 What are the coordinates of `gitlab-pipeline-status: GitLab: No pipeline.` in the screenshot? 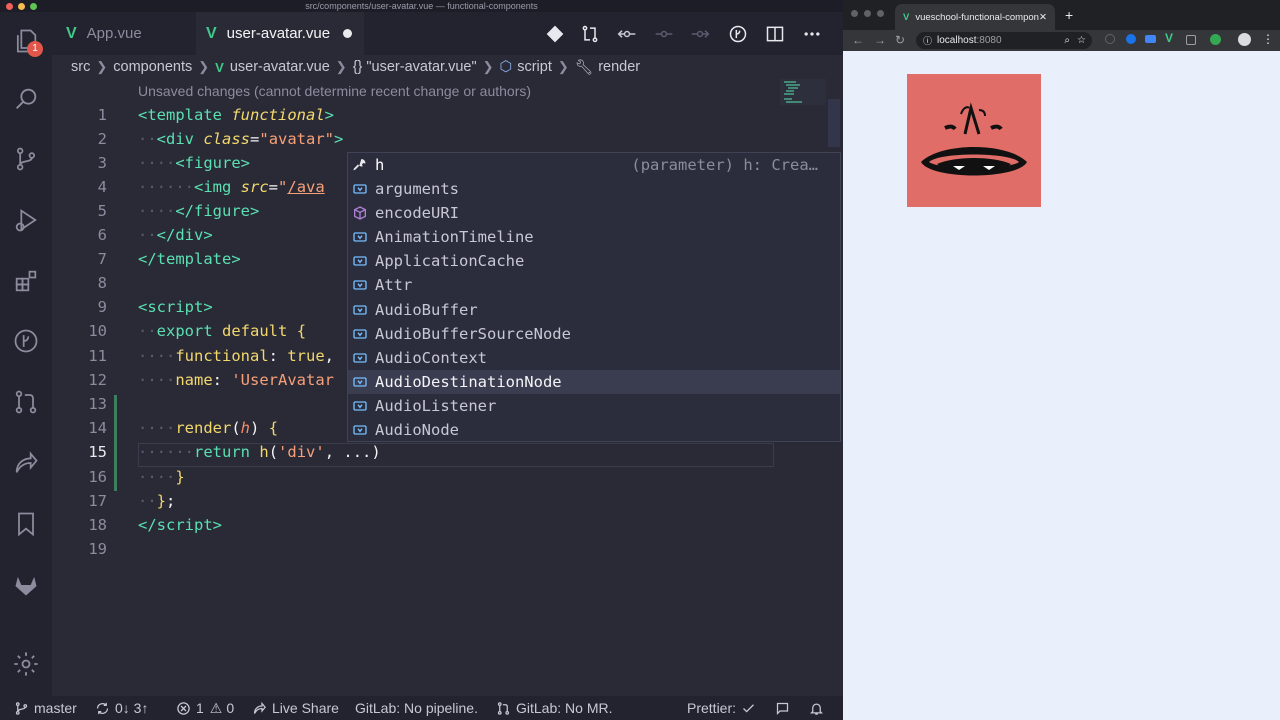 It's located at (416, 708).